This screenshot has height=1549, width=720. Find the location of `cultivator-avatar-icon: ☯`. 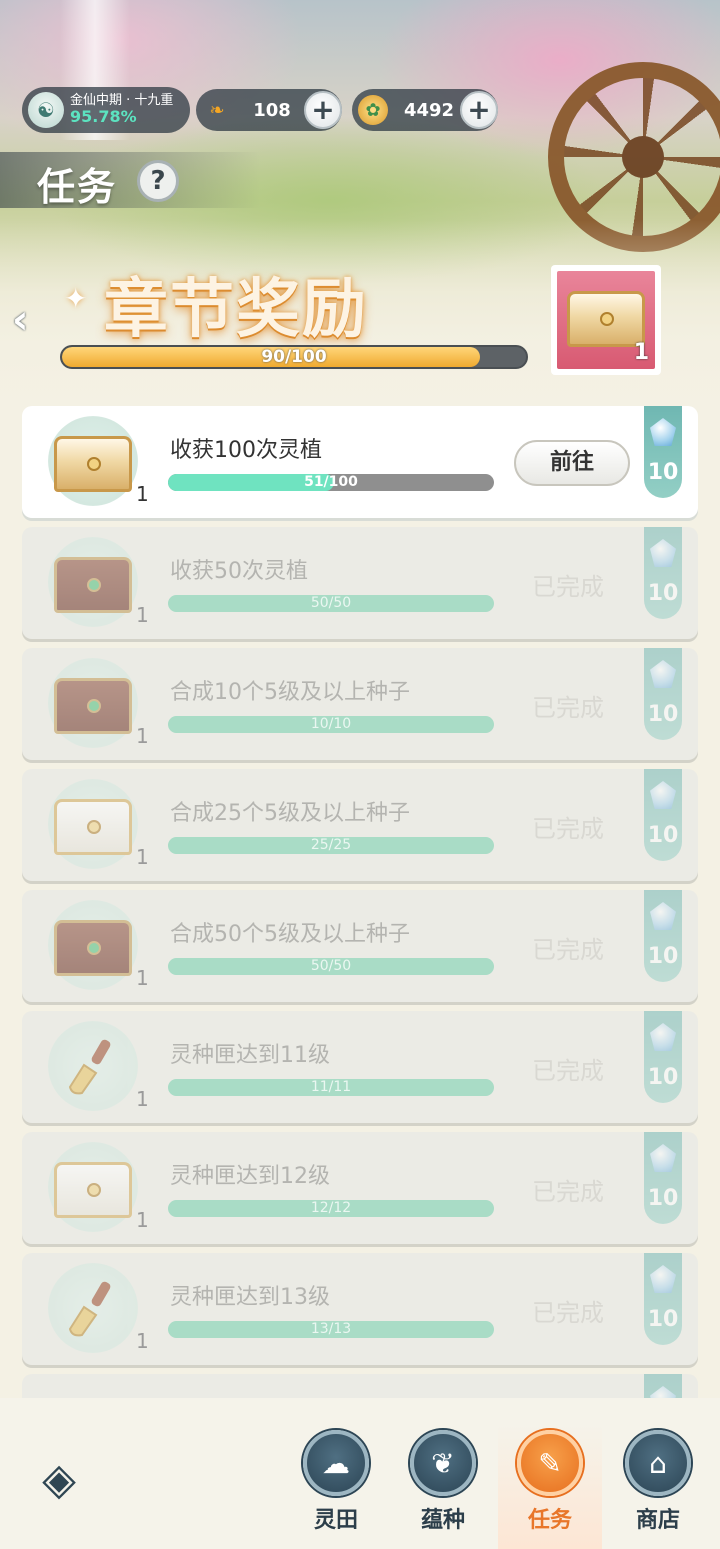

cultivator-avatar-icon: ☯ is located at coordinates (46, 110).